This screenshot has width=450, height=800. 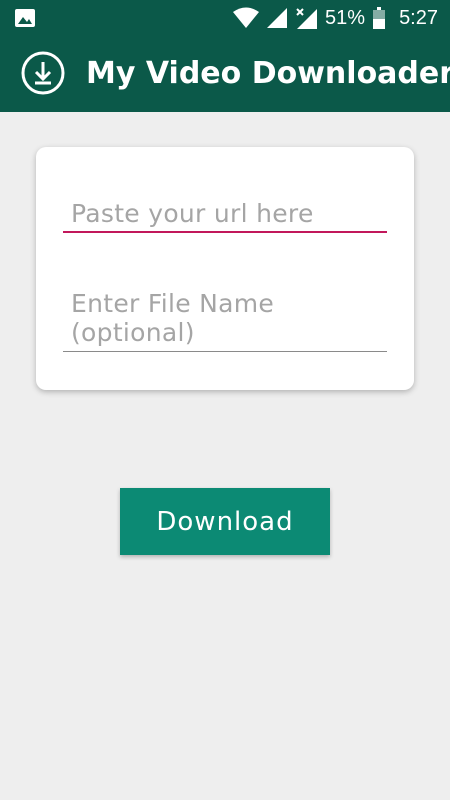 I want to click on status-bar: 51% 5:27, so click(x=225, y=18).